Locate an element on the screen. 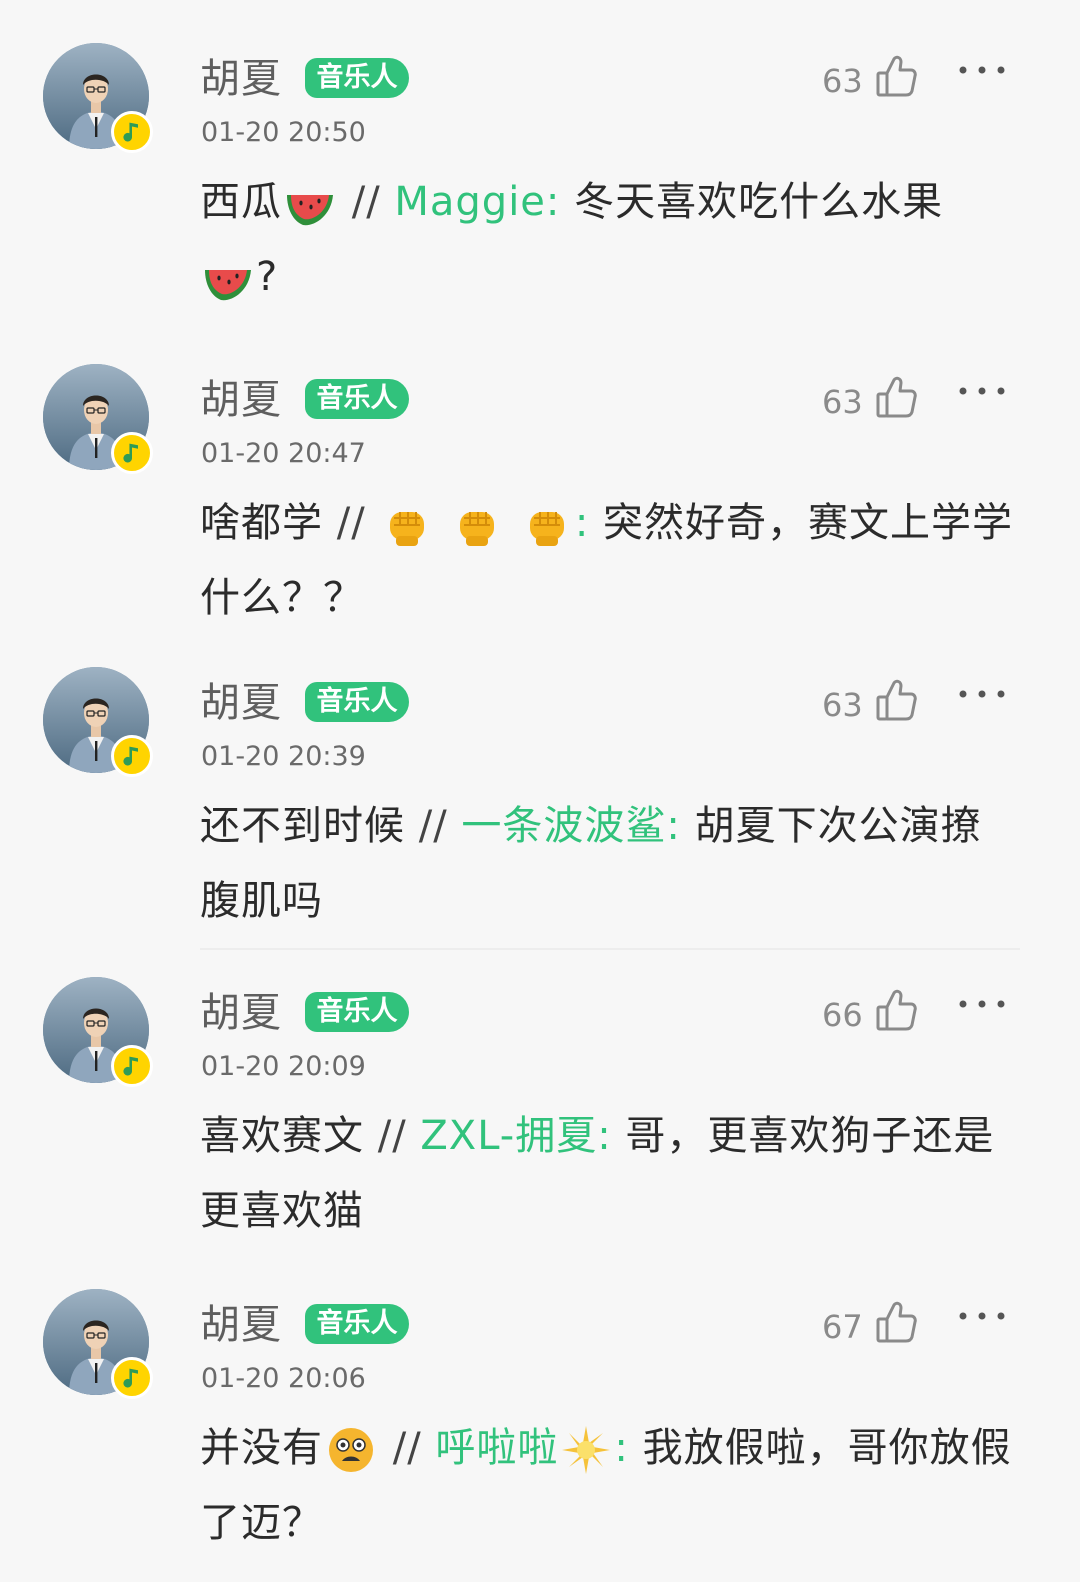 The image size is (1080, 1582). comment-text: 并没有 // 呼啦啦: 我放假啦，哥你放假了迈？ is located at coordinates (610, 1486).